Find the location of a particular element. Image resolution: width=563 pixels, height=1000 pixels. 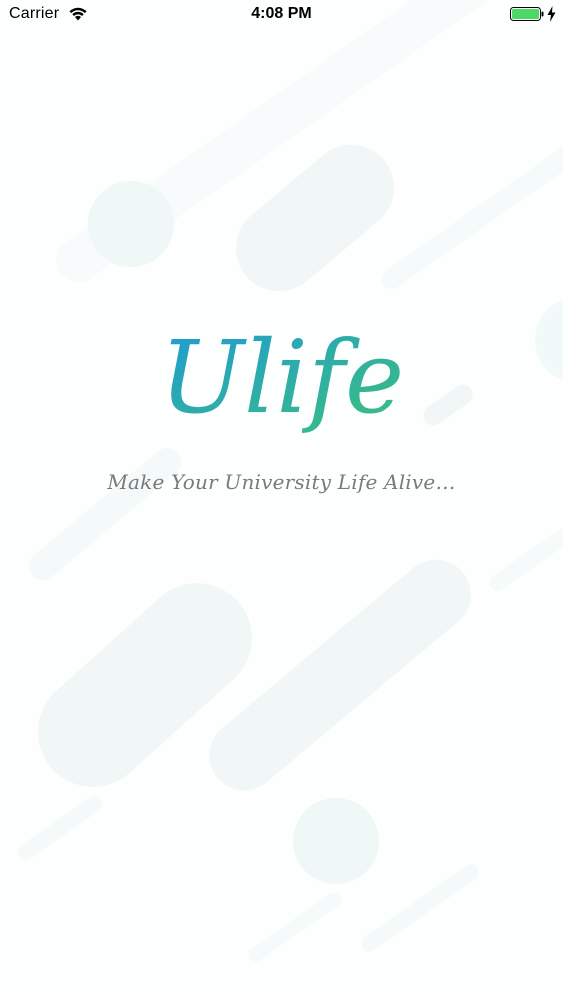

status-bar: Carrier 4:08 PM is located at coordinates (281, 15).